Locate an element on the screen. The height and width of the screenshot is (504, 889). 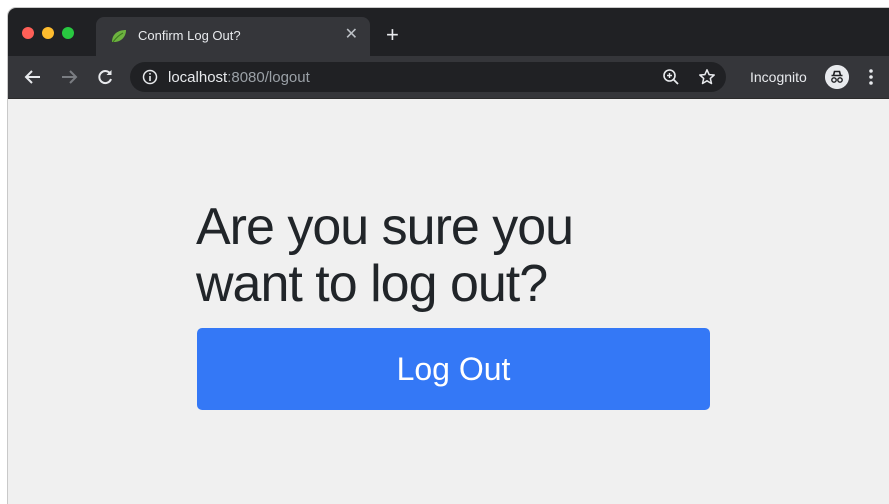
back-button is located at coordinates (33, 77).